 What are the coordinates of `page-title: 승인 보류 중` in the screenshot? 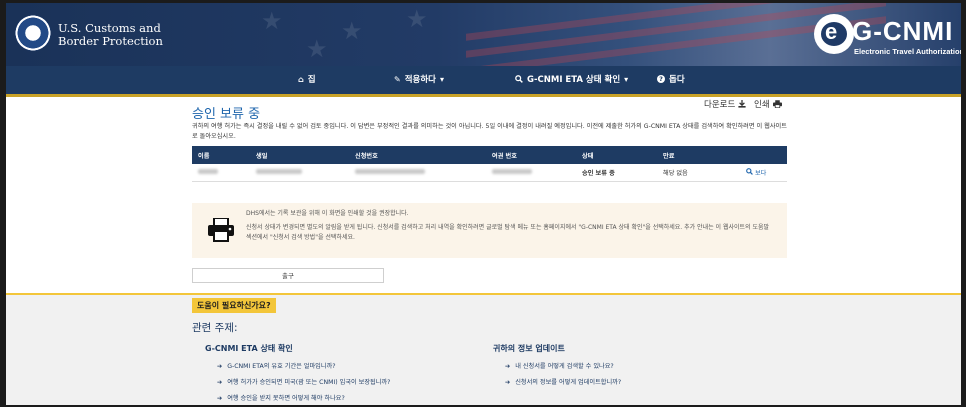 It's located at (226, 114).